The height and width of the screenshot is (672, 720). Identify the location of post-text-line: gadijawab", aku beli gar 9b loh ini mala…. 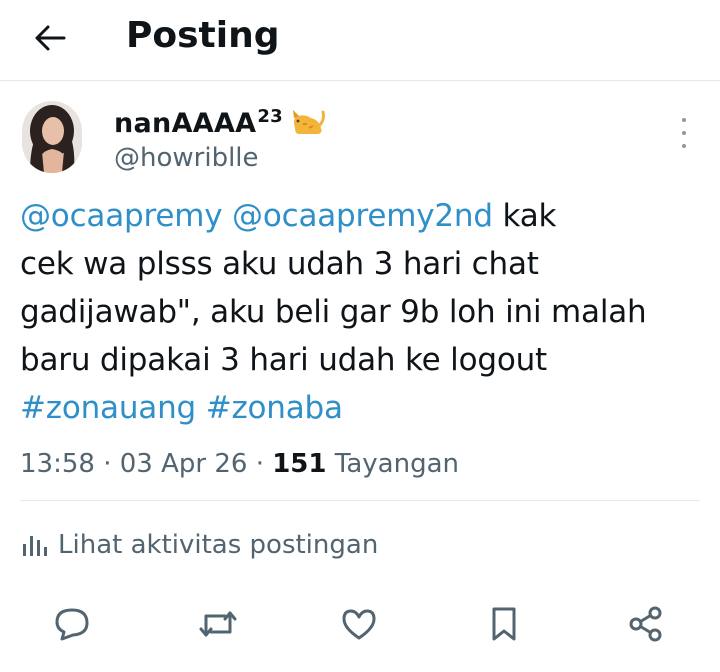
(365, 312).